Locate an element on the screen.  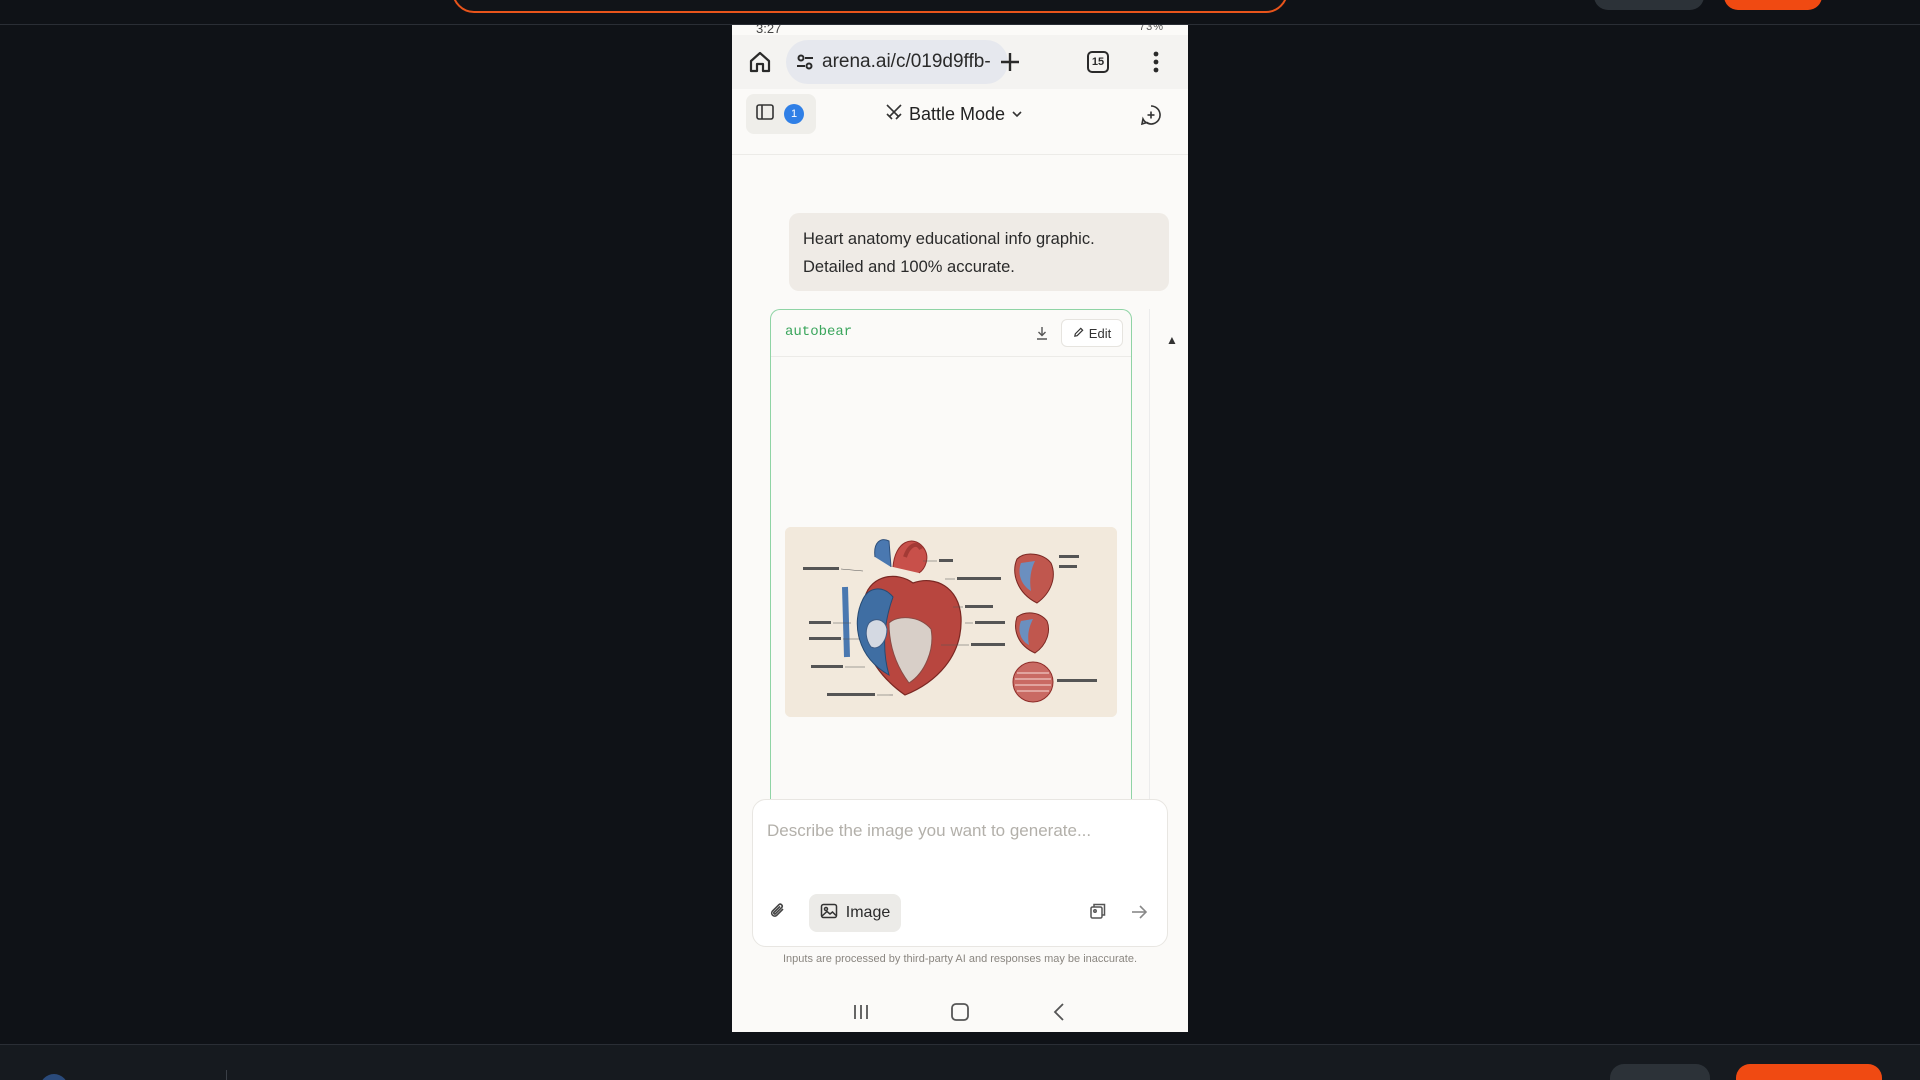
stream-top-action-button is located at coordinates (1773, 5).